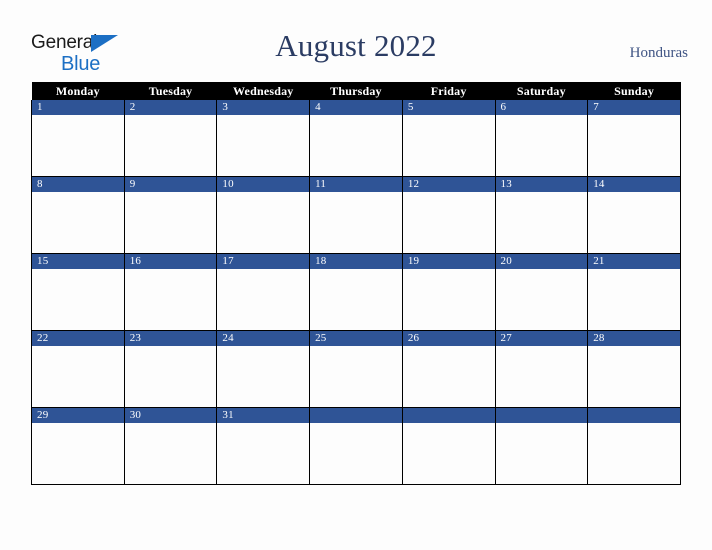  I want to click on day-cell: 16, so click(170, 292).